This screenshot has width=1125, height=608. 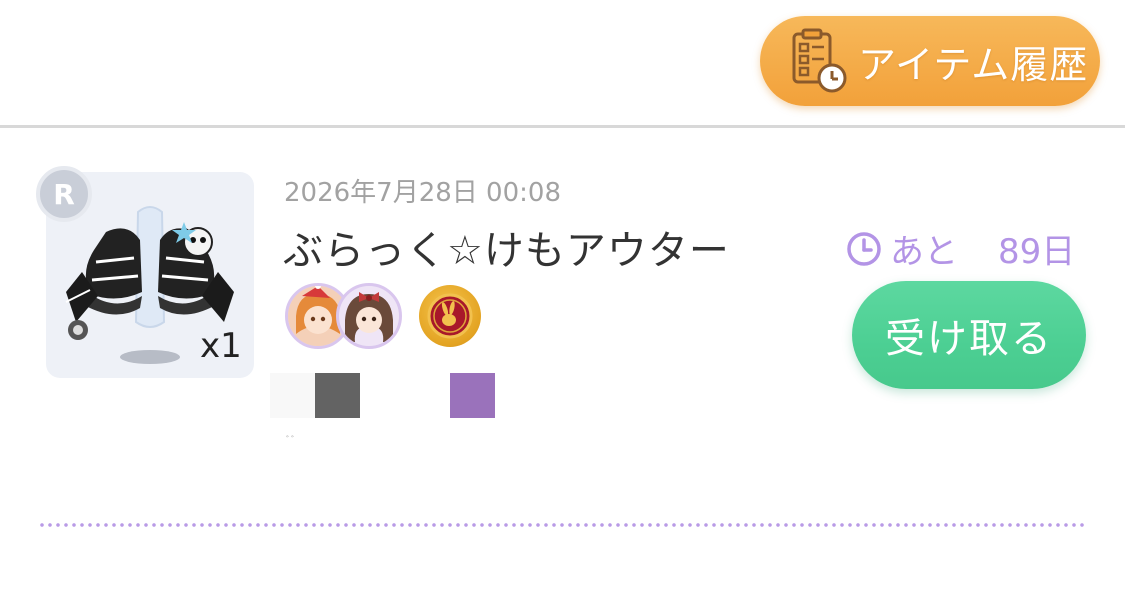 What do you see at coordinates (924, 252) in the screenshot?
I see `remaining-prefix: あと` at bounding box center [924, 252].